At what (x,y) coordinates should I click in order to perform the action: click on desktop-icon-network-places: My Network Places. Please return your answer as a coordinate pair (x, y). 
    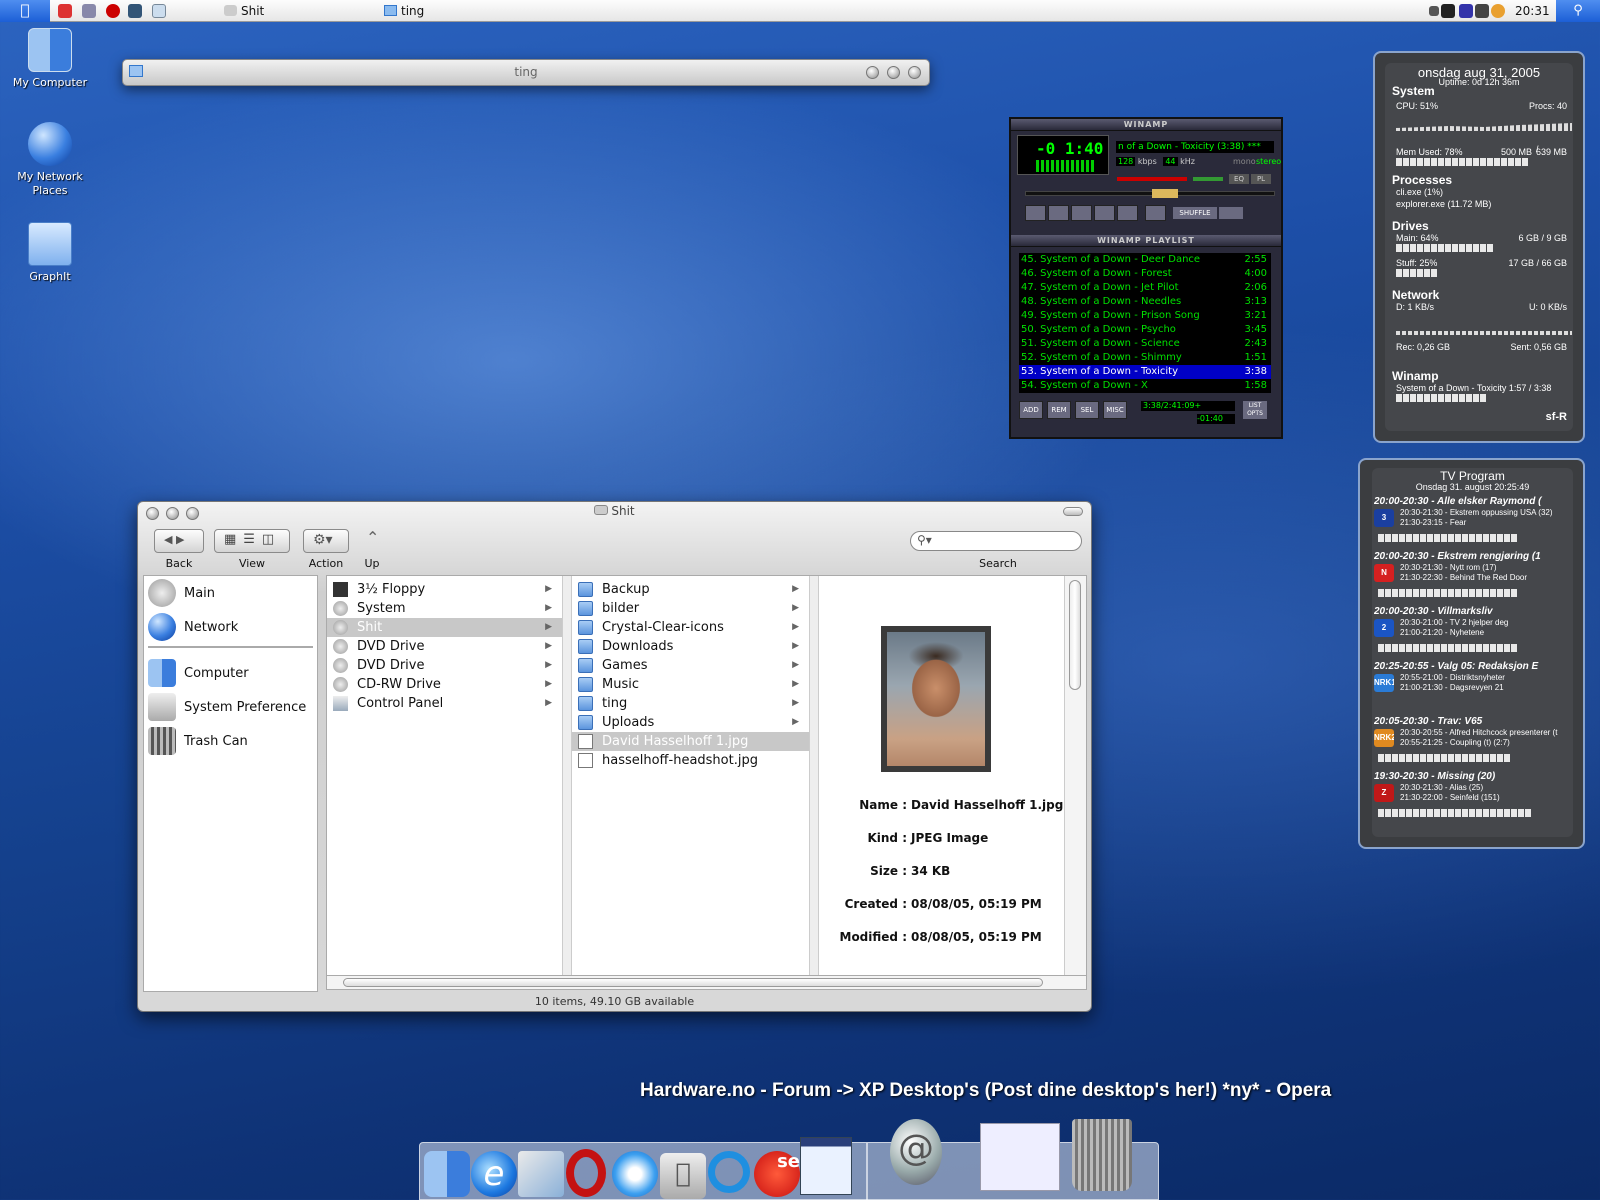
    Looking at the image, I should click on (50, 160).